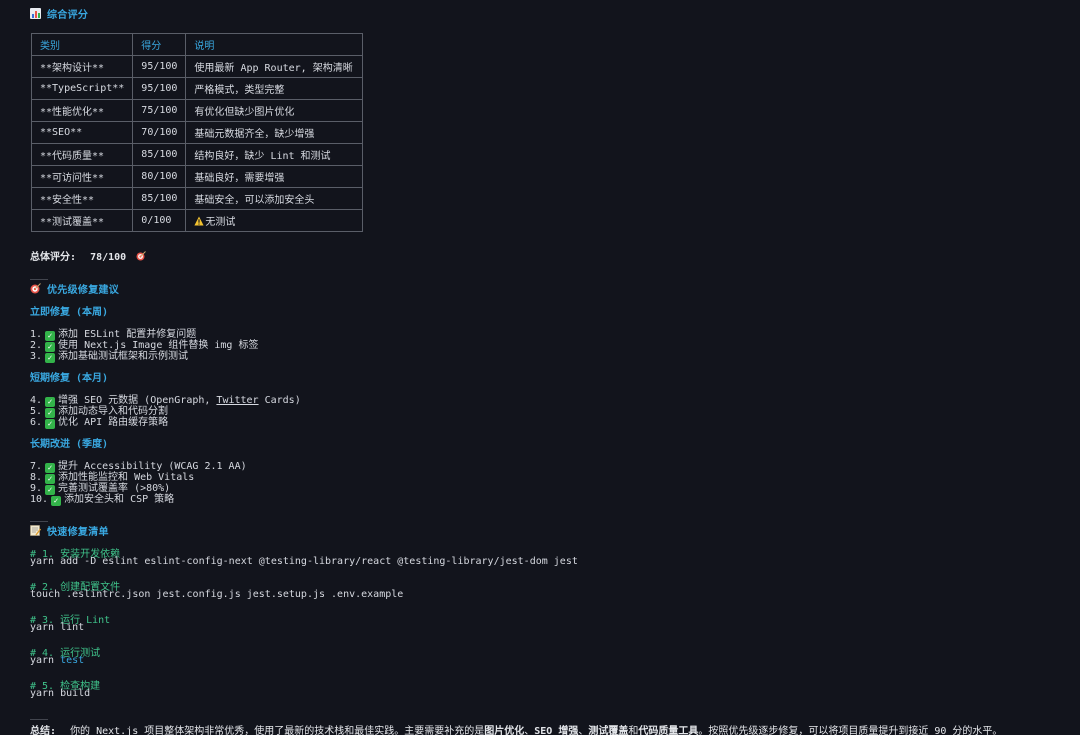 This screenshot has height=735, width=1080. I want to click on section-quickfix-title: 快速修复清单, so click(78, 532).